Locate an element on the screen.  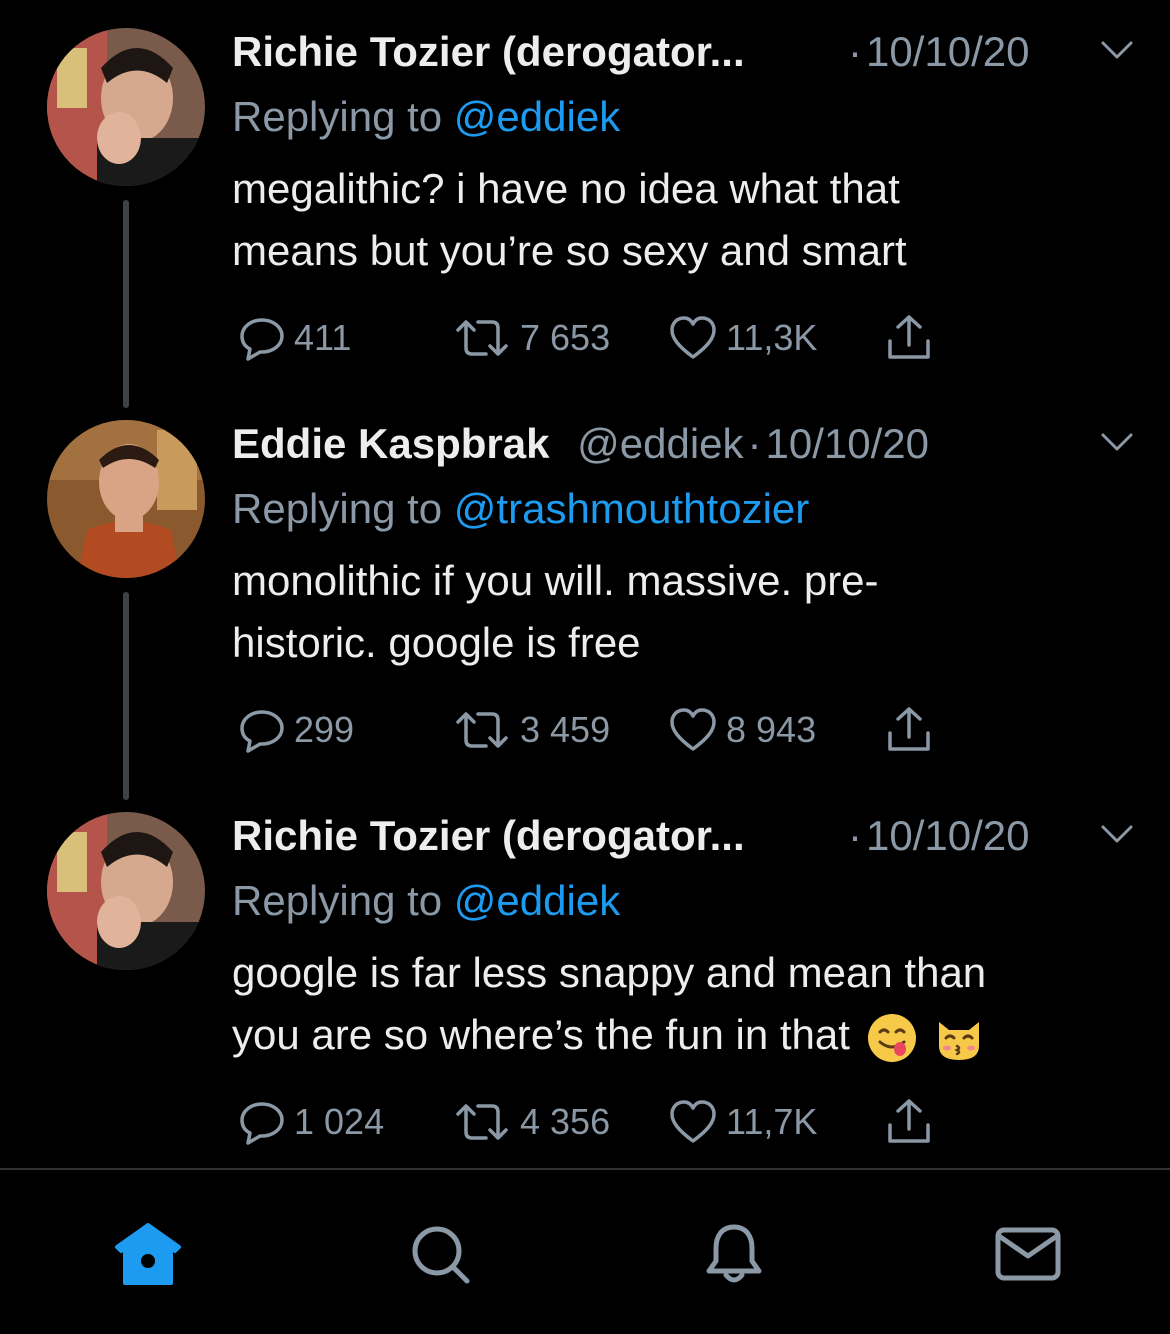
like-count: 11,7K is located at coordinates (772, 1121).